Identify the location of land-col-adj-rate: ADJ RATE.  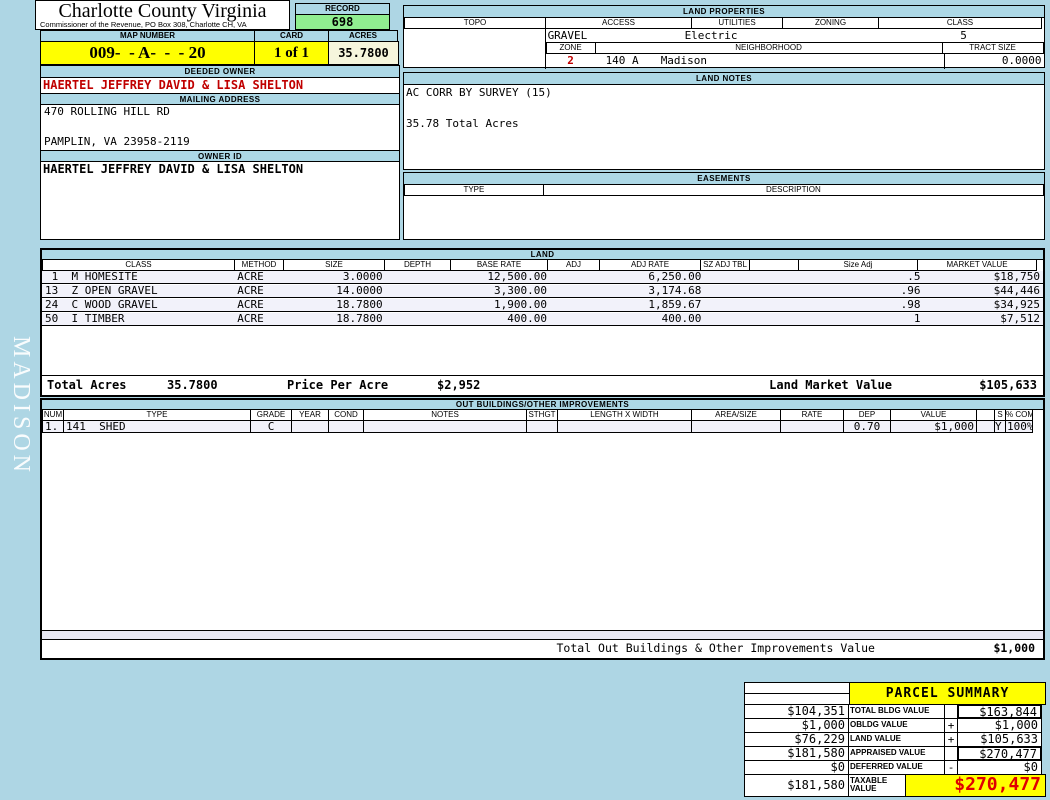
(650, 265).